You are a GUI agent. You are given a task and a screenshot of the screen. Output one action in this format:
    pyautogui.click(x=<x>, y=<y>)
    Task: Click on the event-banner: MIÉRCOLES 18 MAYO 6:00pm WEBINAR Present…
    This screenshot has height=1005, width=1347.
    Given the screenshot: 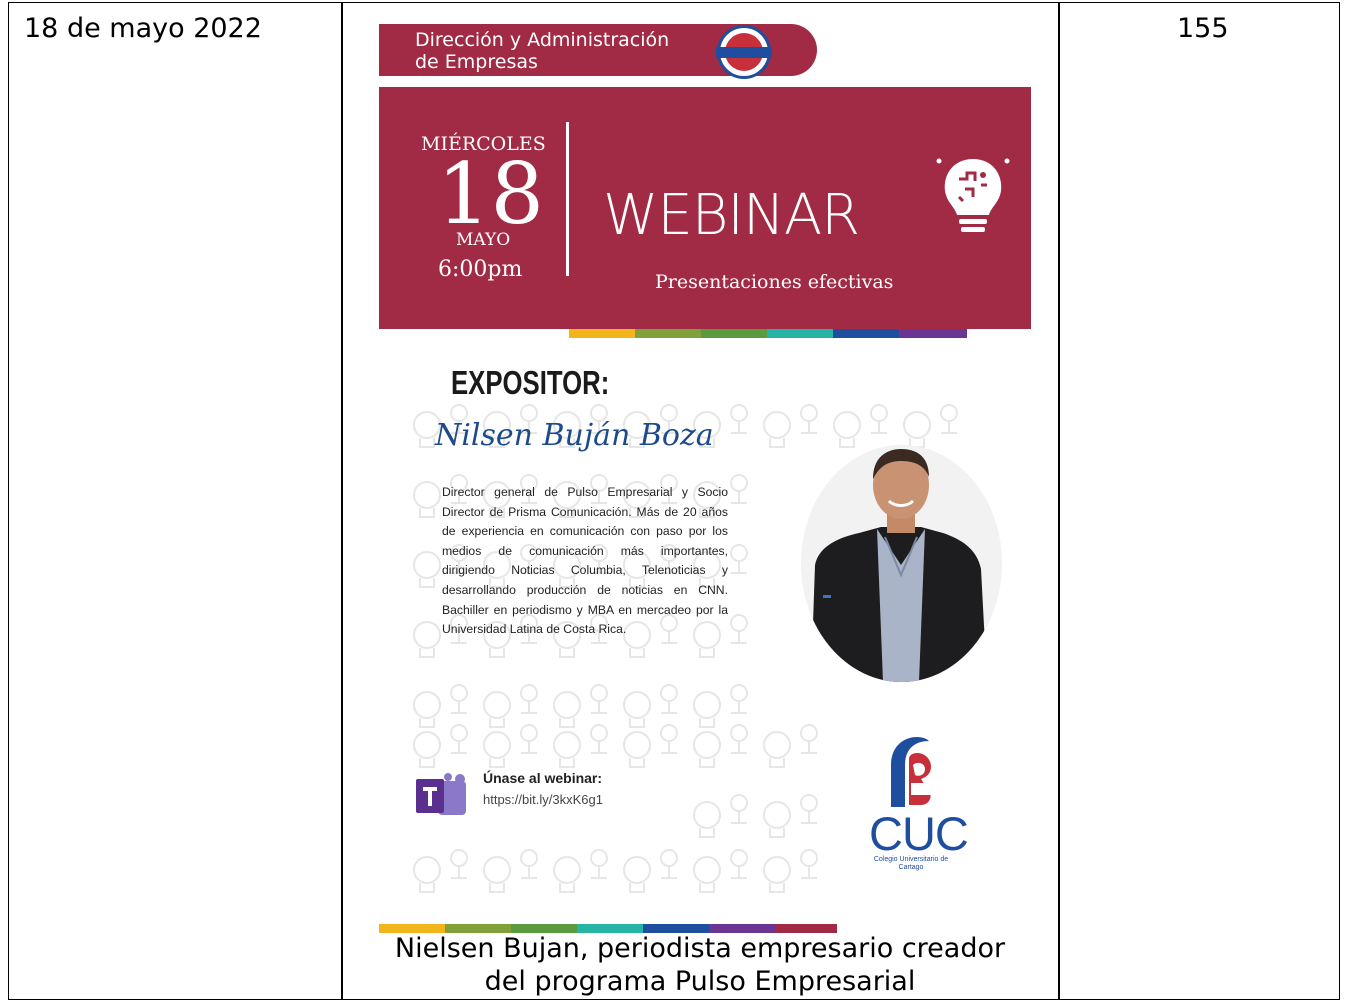 What is the action you would take?
    pyautogui.click(x=705, y=208)
    